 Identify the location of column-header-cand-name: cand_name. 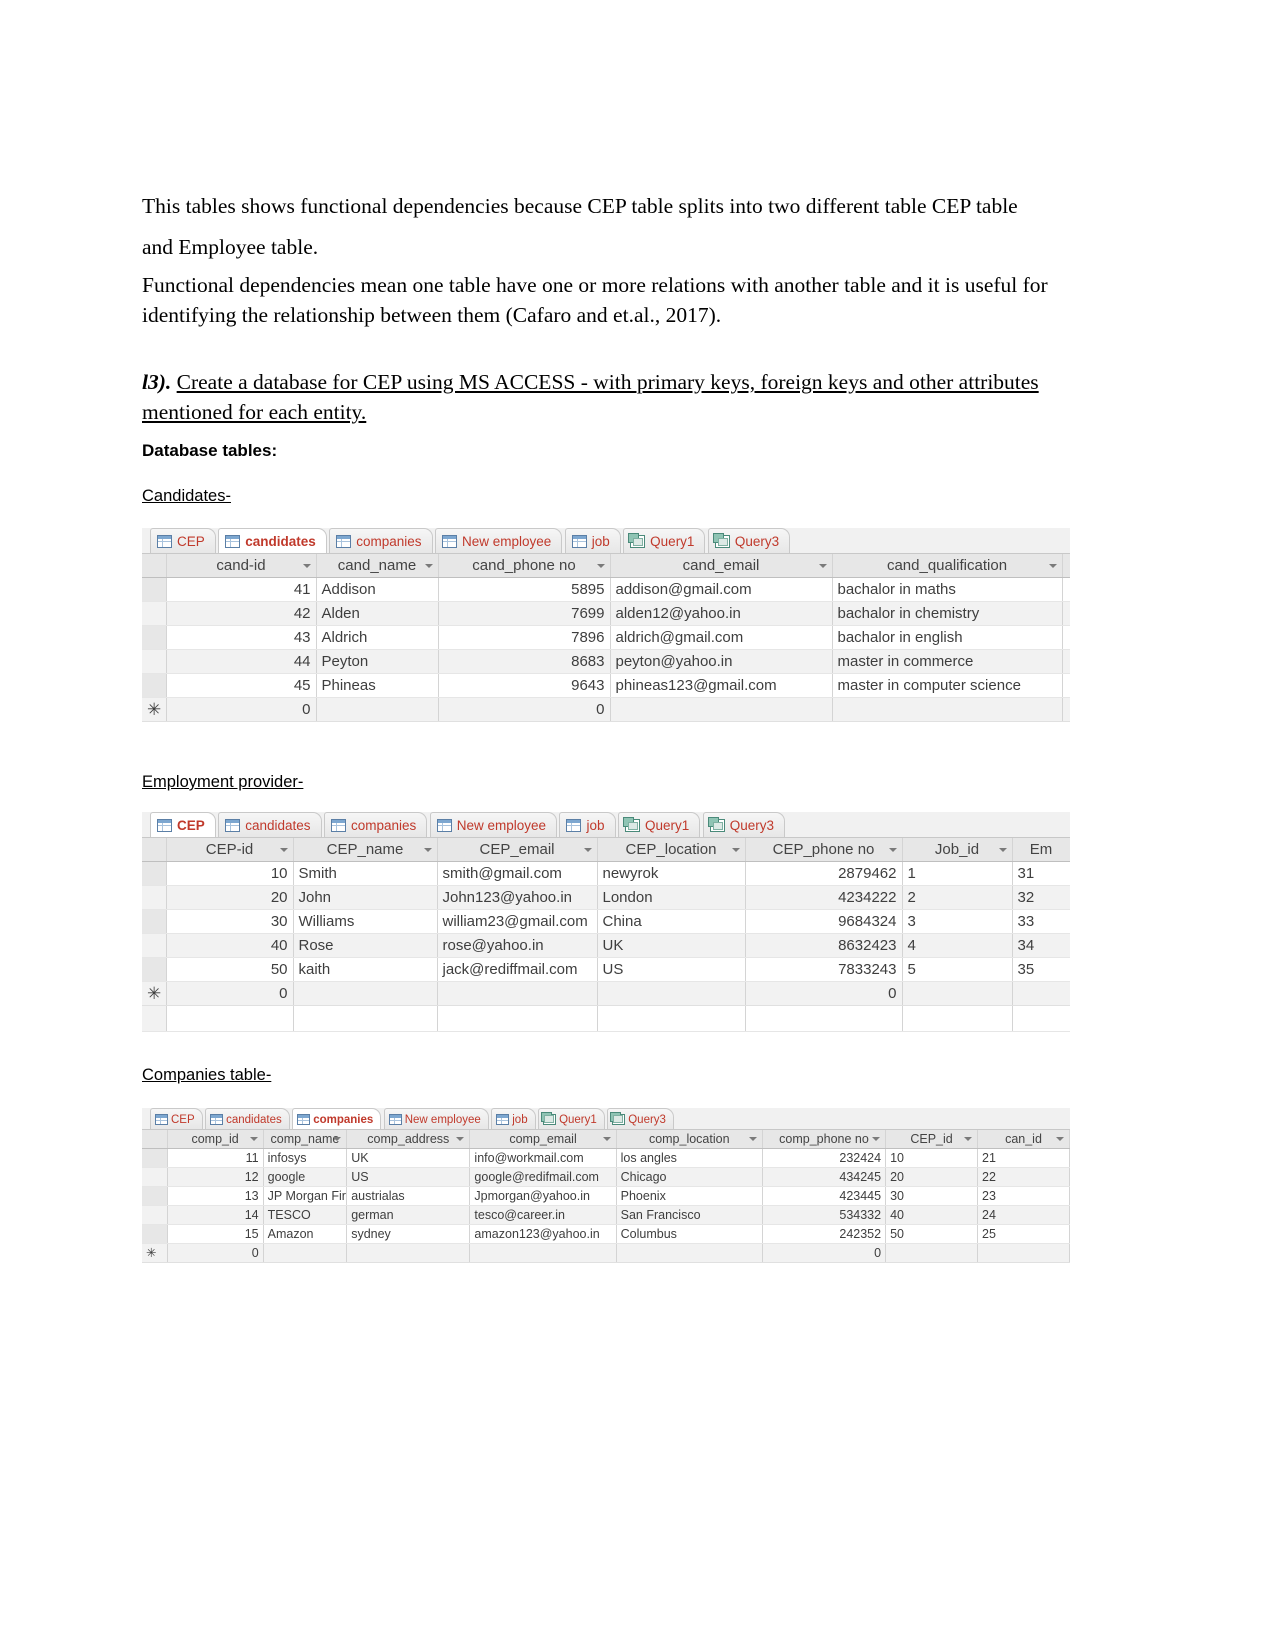
(377, 566).